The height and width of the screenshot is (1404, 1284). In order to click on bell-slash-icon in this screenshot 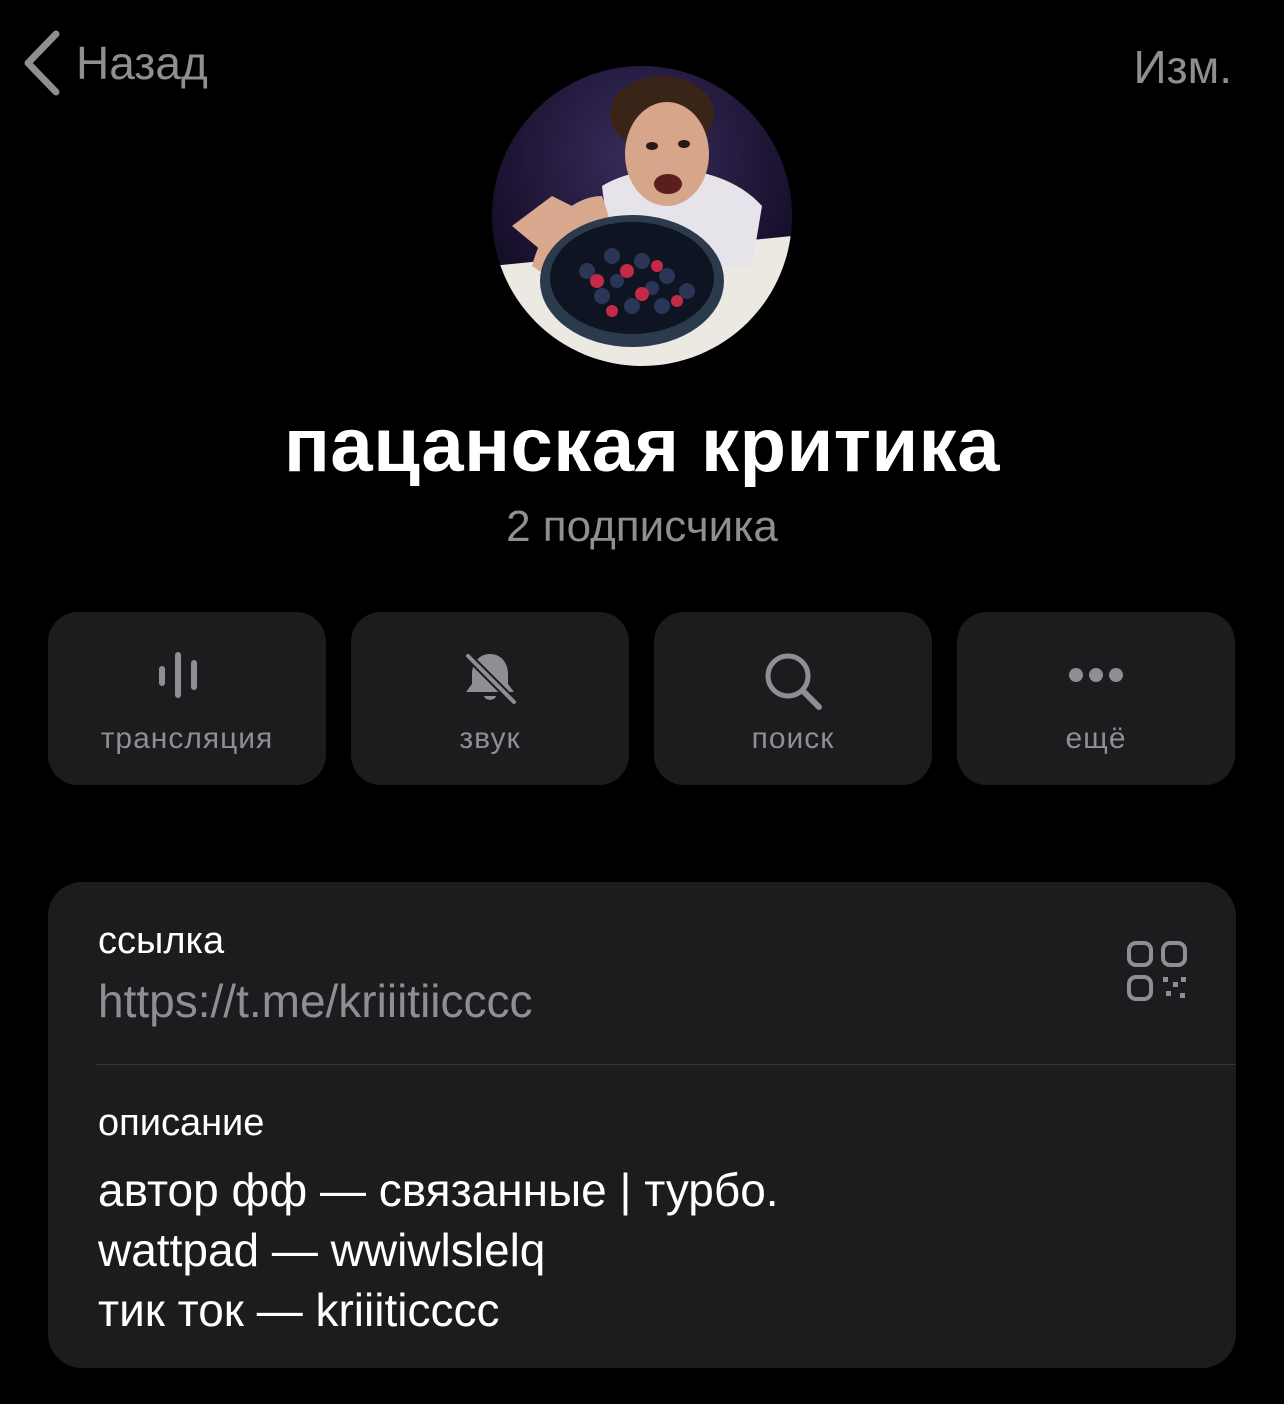, I will do `click(491, 679)`.